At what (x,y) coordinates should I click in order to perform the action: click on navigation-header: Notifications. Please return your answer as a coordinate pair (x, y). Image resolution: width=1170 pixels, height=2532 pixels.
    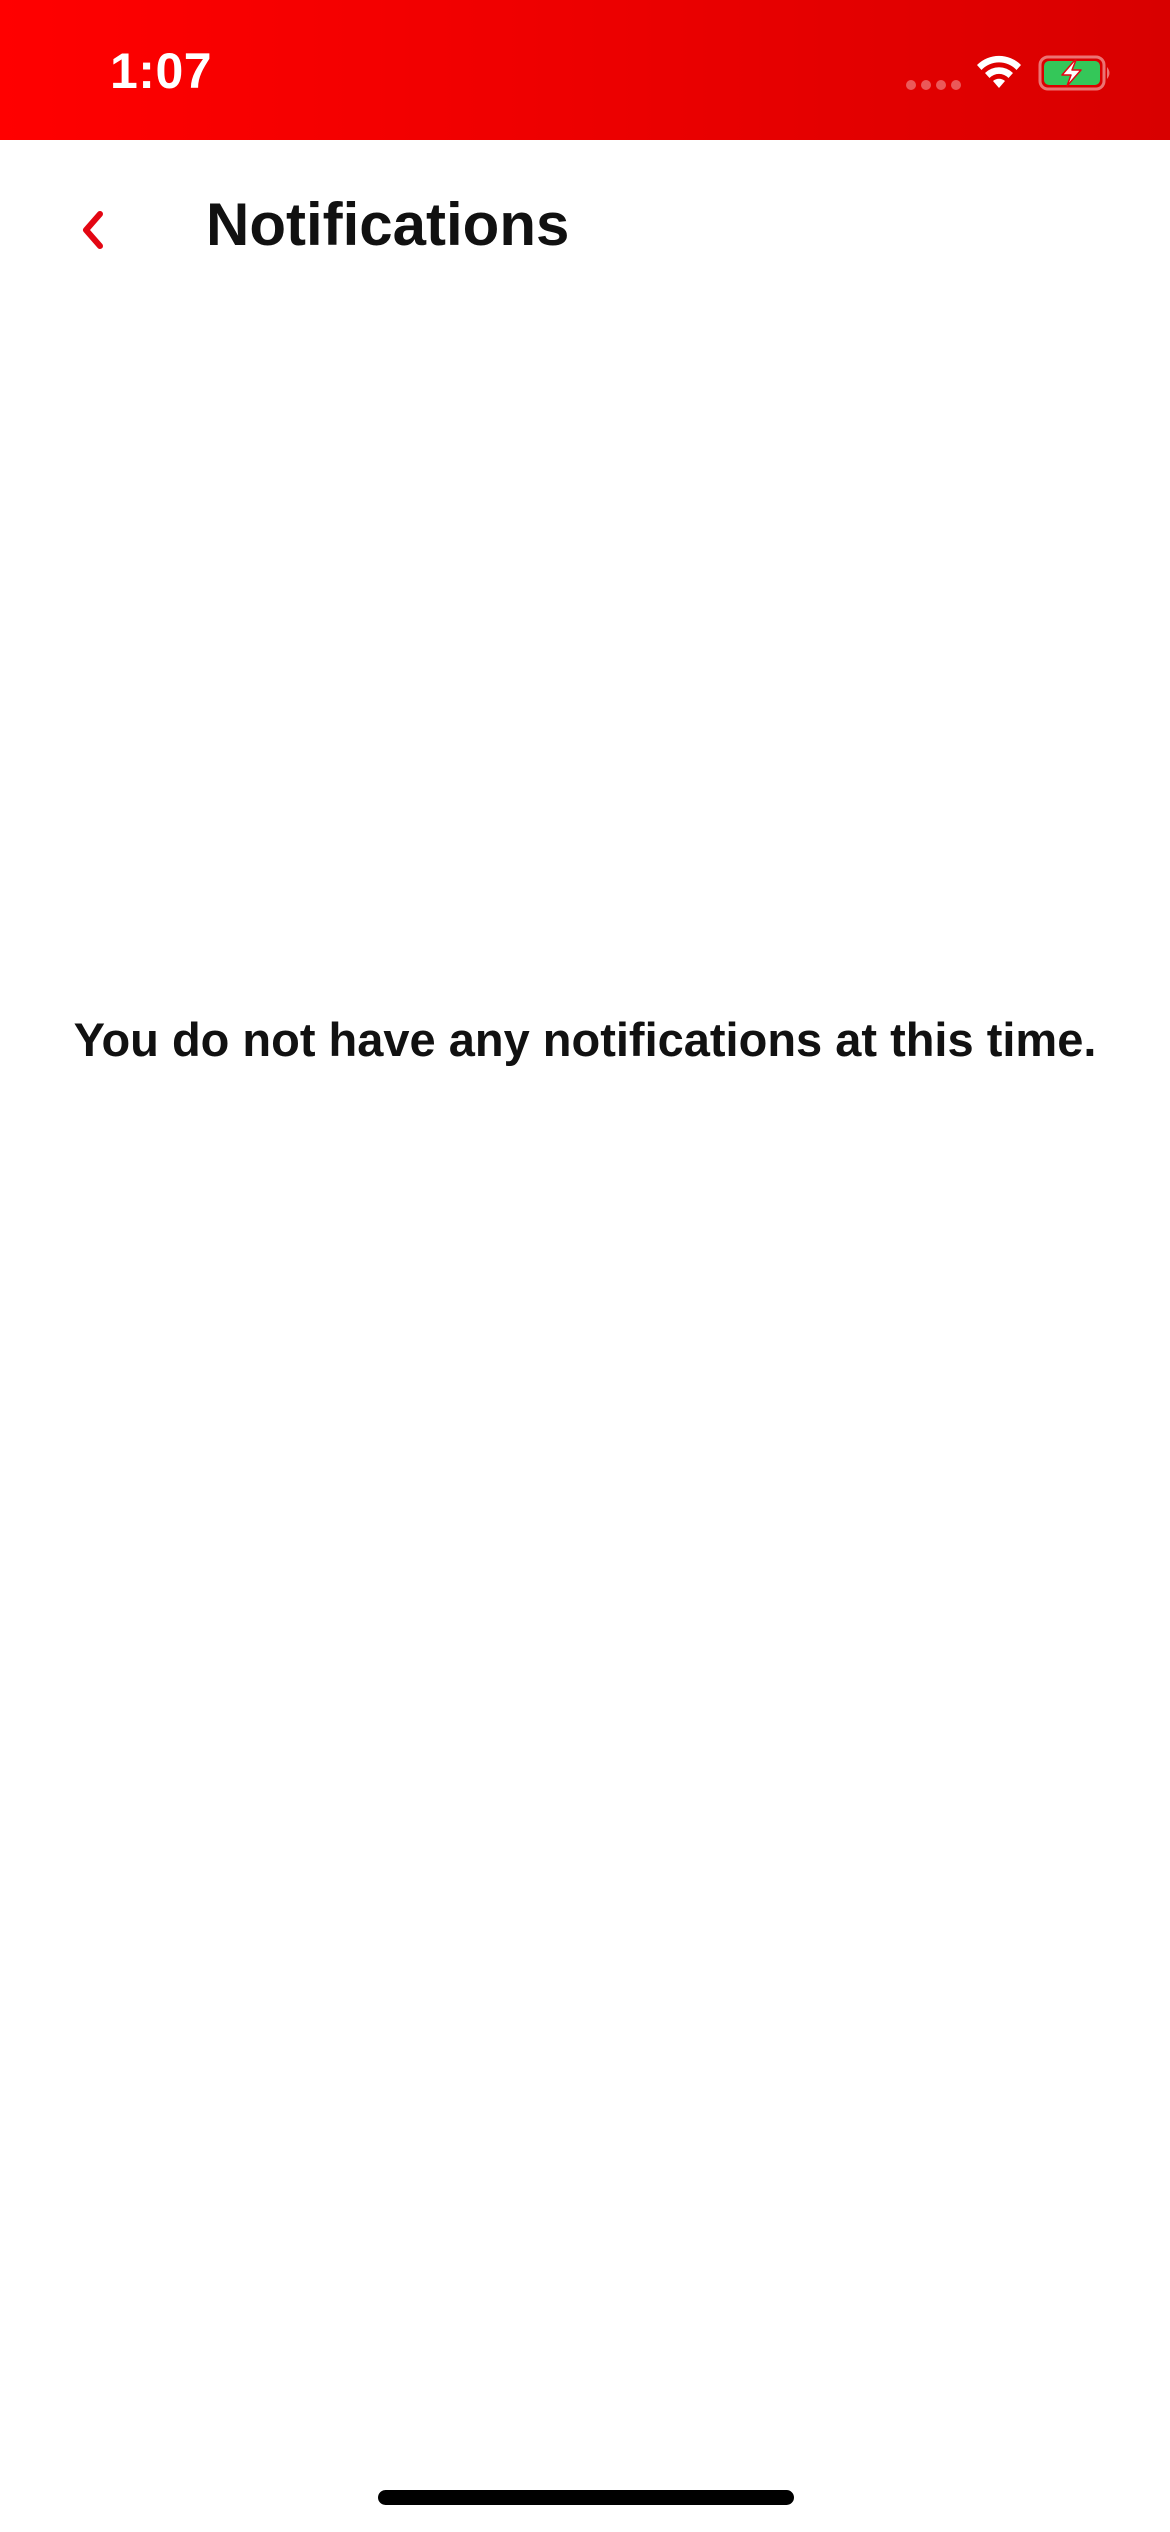
    Looking at the image, I should click on (585, 225).